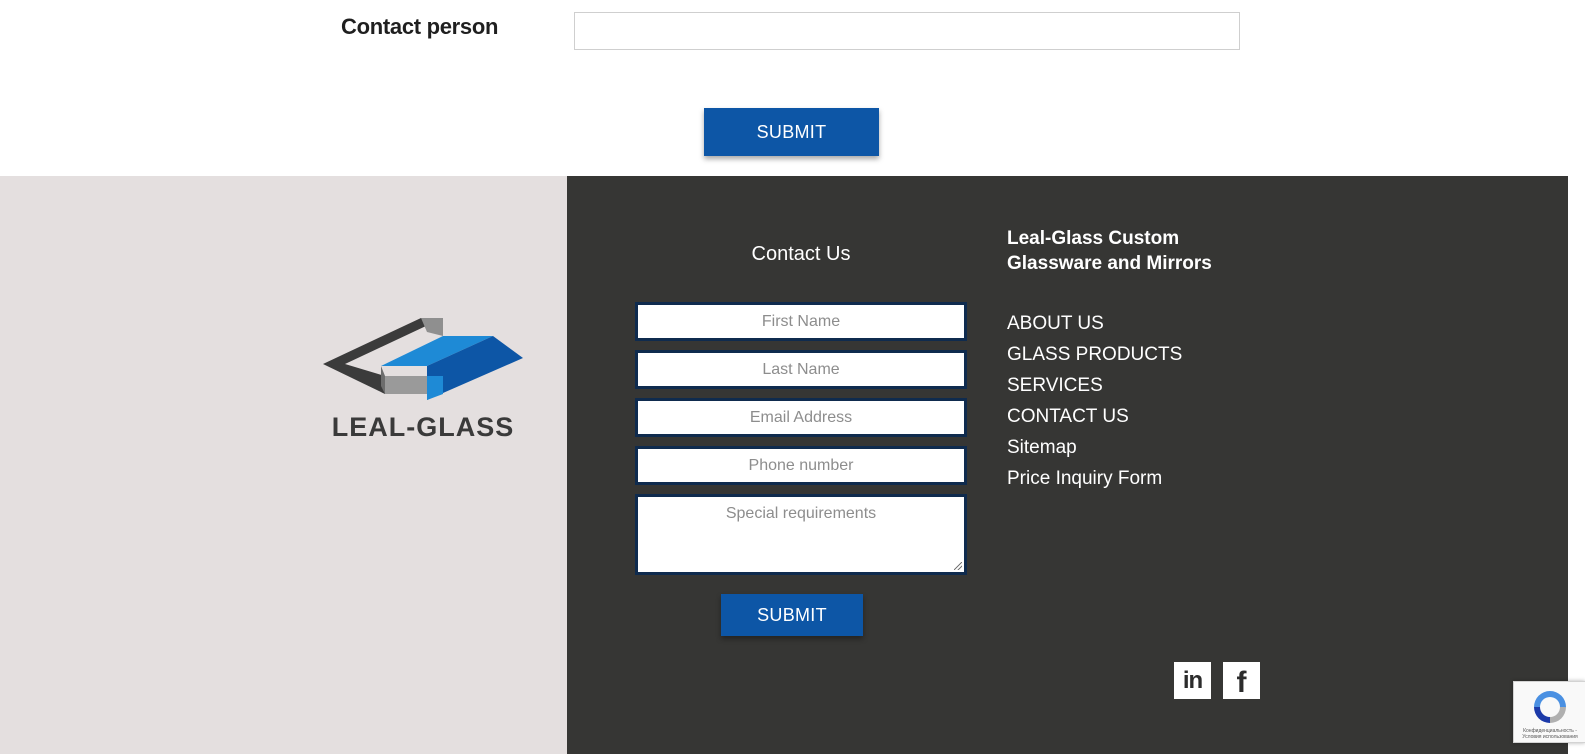 This screenshot has height=754, width=1585. What do you see at coordinates (907, 31) in the screenshot?
I see `contact-person-input` at bounding box center [907, 31].